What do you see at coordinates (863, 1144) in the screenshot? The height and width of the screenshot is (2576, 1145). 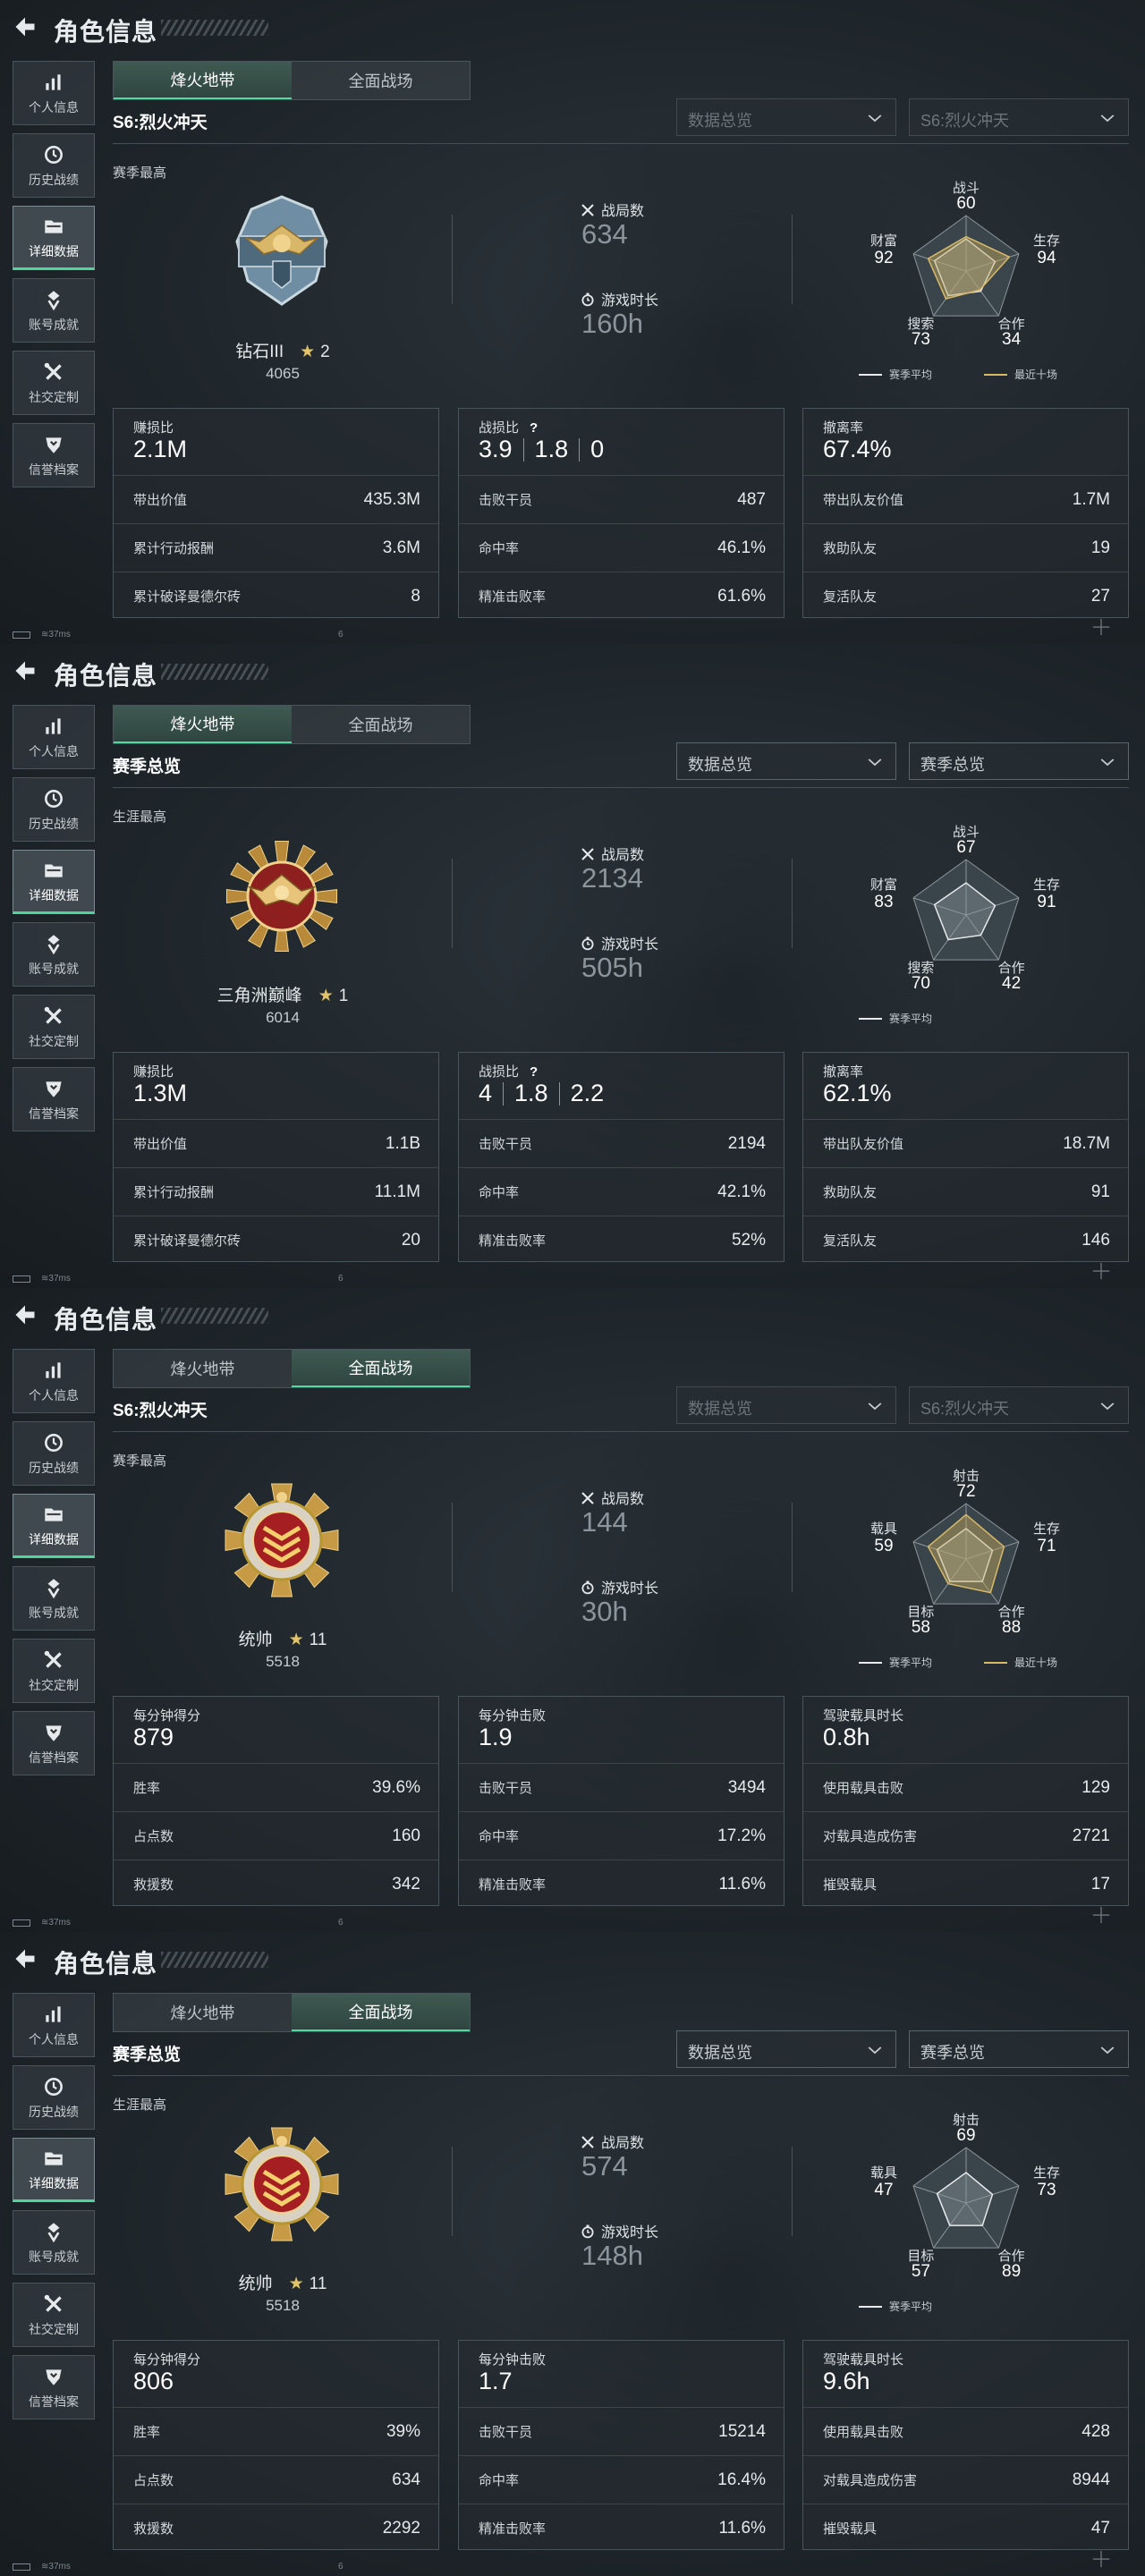 I see `stat-row-label: 带出队友价值` at bounding box center [863, 1144].